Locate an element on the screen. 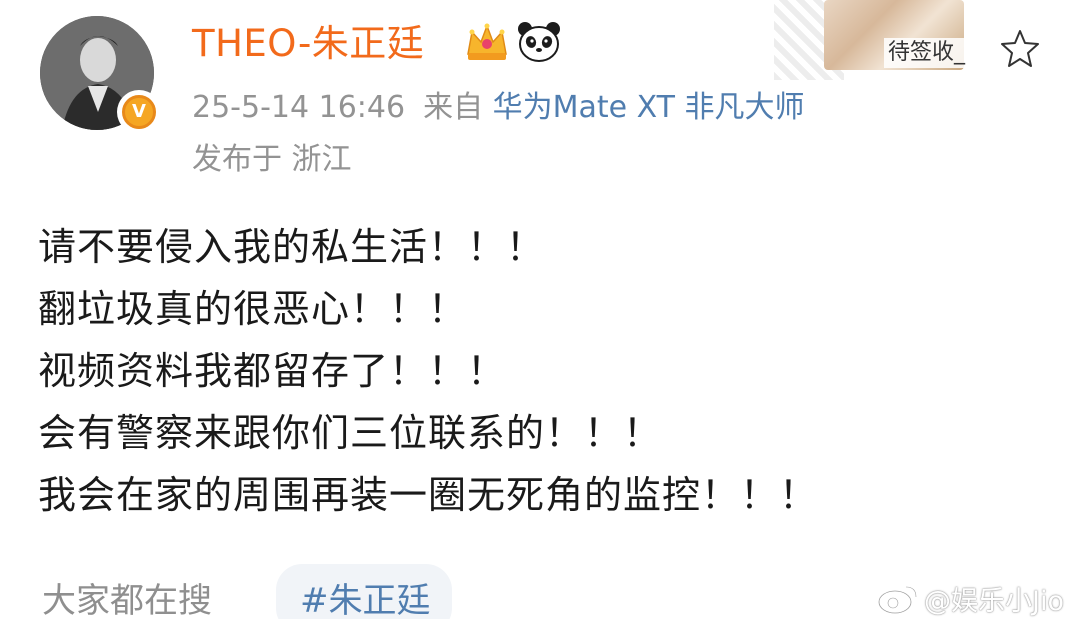  panda-icon is located at coordinates (539, 42).